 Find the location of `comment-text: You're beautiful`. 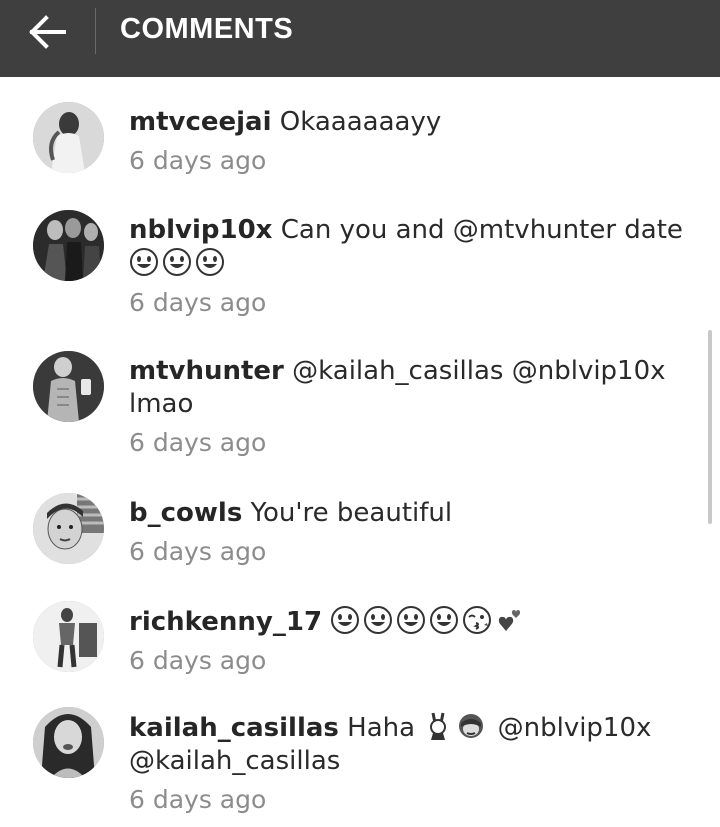

comment-text: You're beautiful is located at coordinates (351, 513).